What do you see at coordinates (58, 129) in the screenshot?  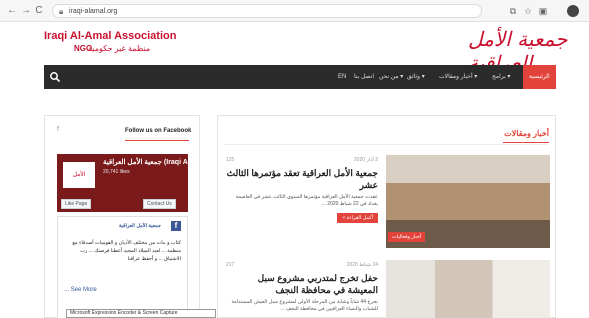 I see `facebook-icon: f` at bounding box center [58, 129].